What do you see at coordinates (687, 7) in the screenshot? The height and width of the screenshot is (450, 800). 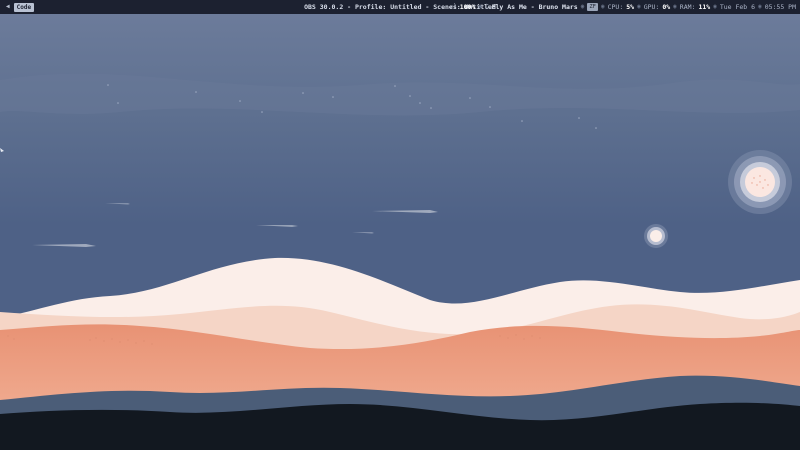 I see `ram-label: RAM:` at bounding box center [687, 7].